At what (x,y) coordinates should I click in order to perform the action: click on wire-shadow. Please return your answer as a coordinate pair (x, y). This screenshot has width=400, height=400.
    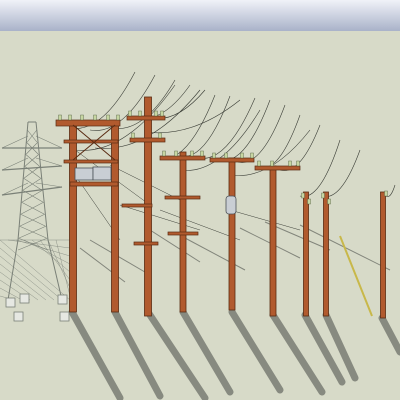
    Looking at the image, I should click on (215, 254).